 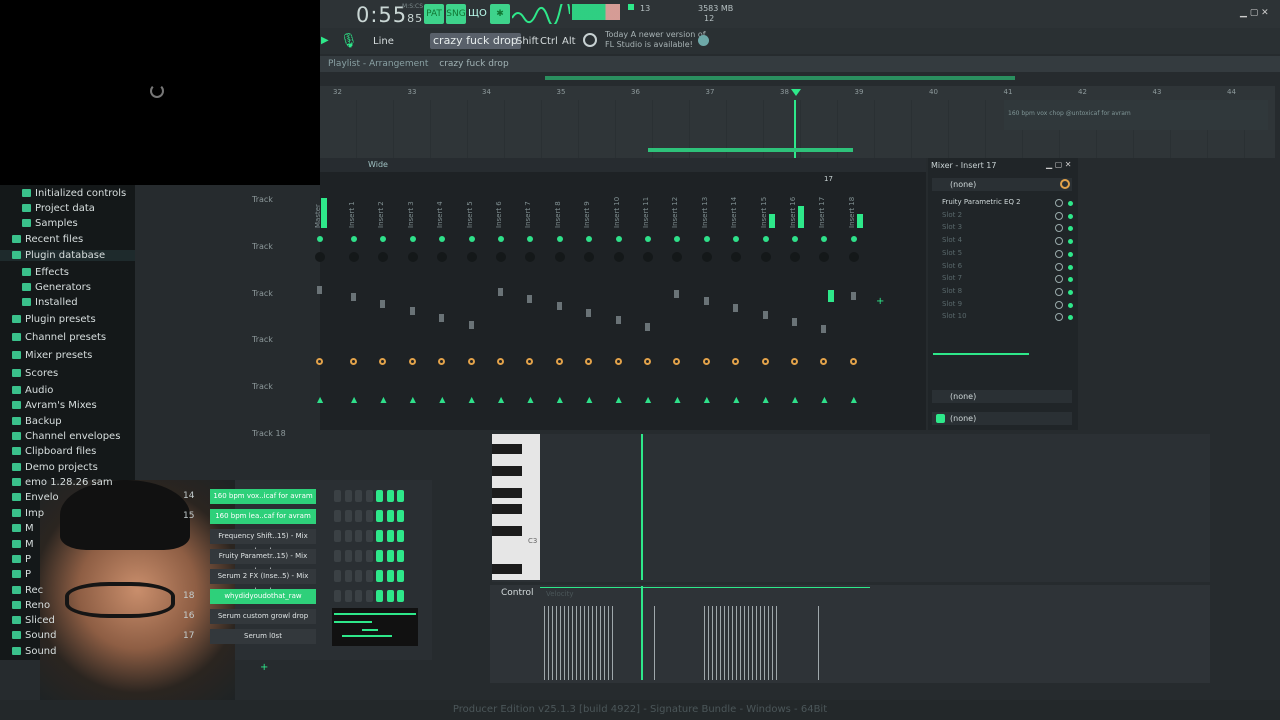 I want to click on mixer-strip: Insert 7 ▲, so click(x=530, y=303).